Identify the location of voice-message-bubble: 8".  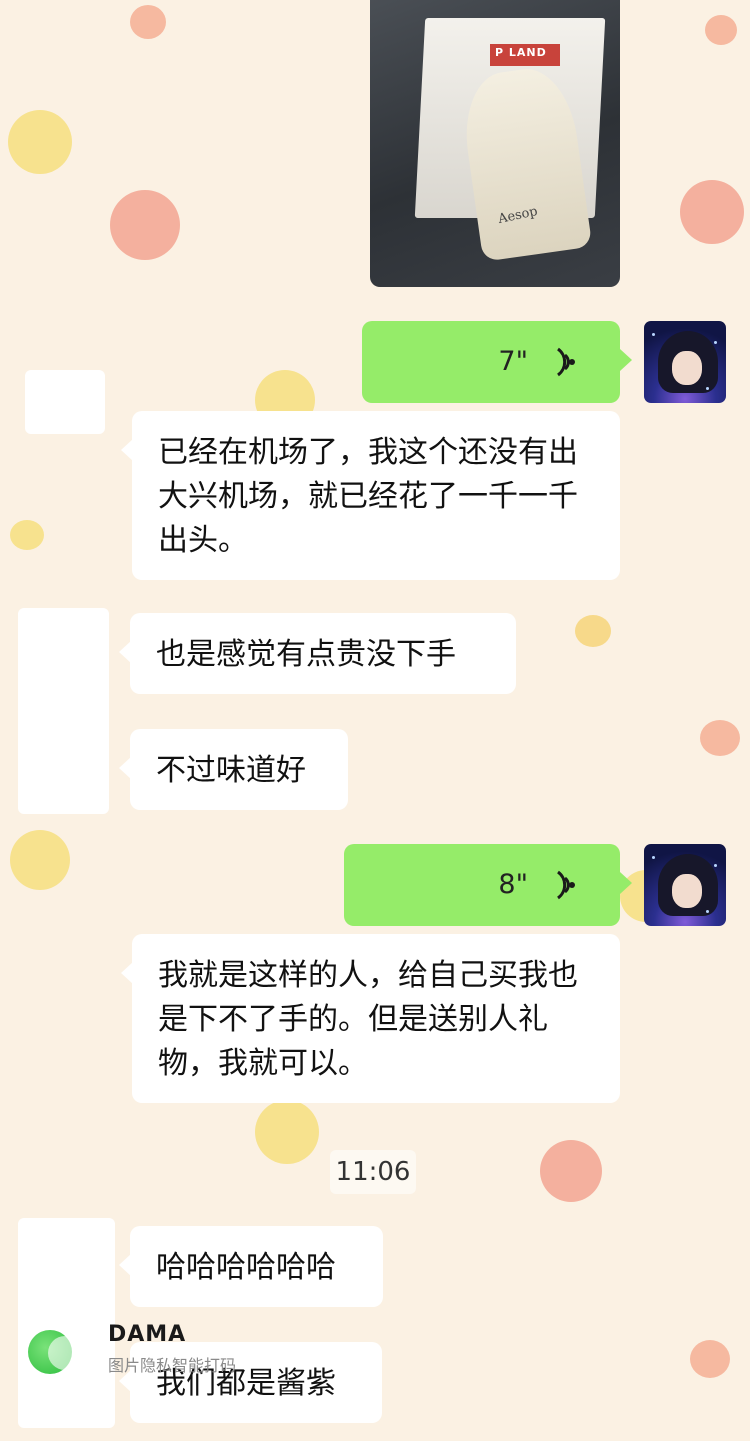
(488, 885).